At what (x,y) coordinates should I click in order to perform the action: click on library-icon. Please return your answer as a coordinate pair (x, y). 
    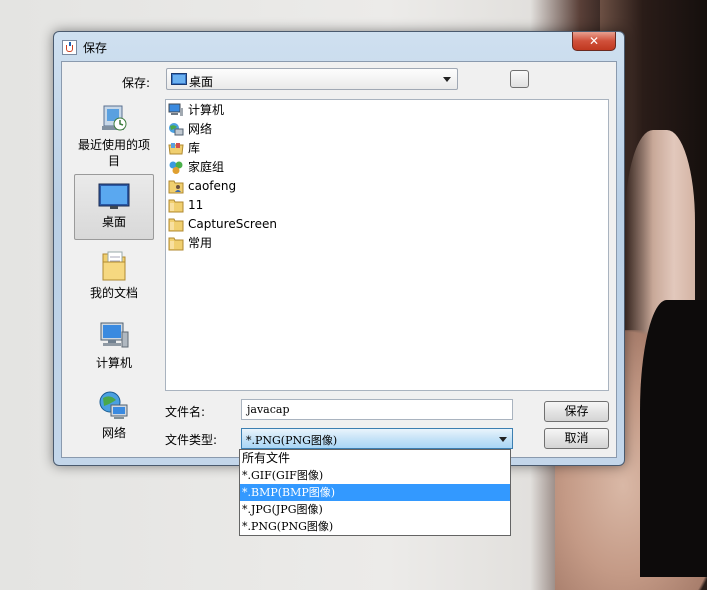
    Looking at the image, I should click on (176, 149).